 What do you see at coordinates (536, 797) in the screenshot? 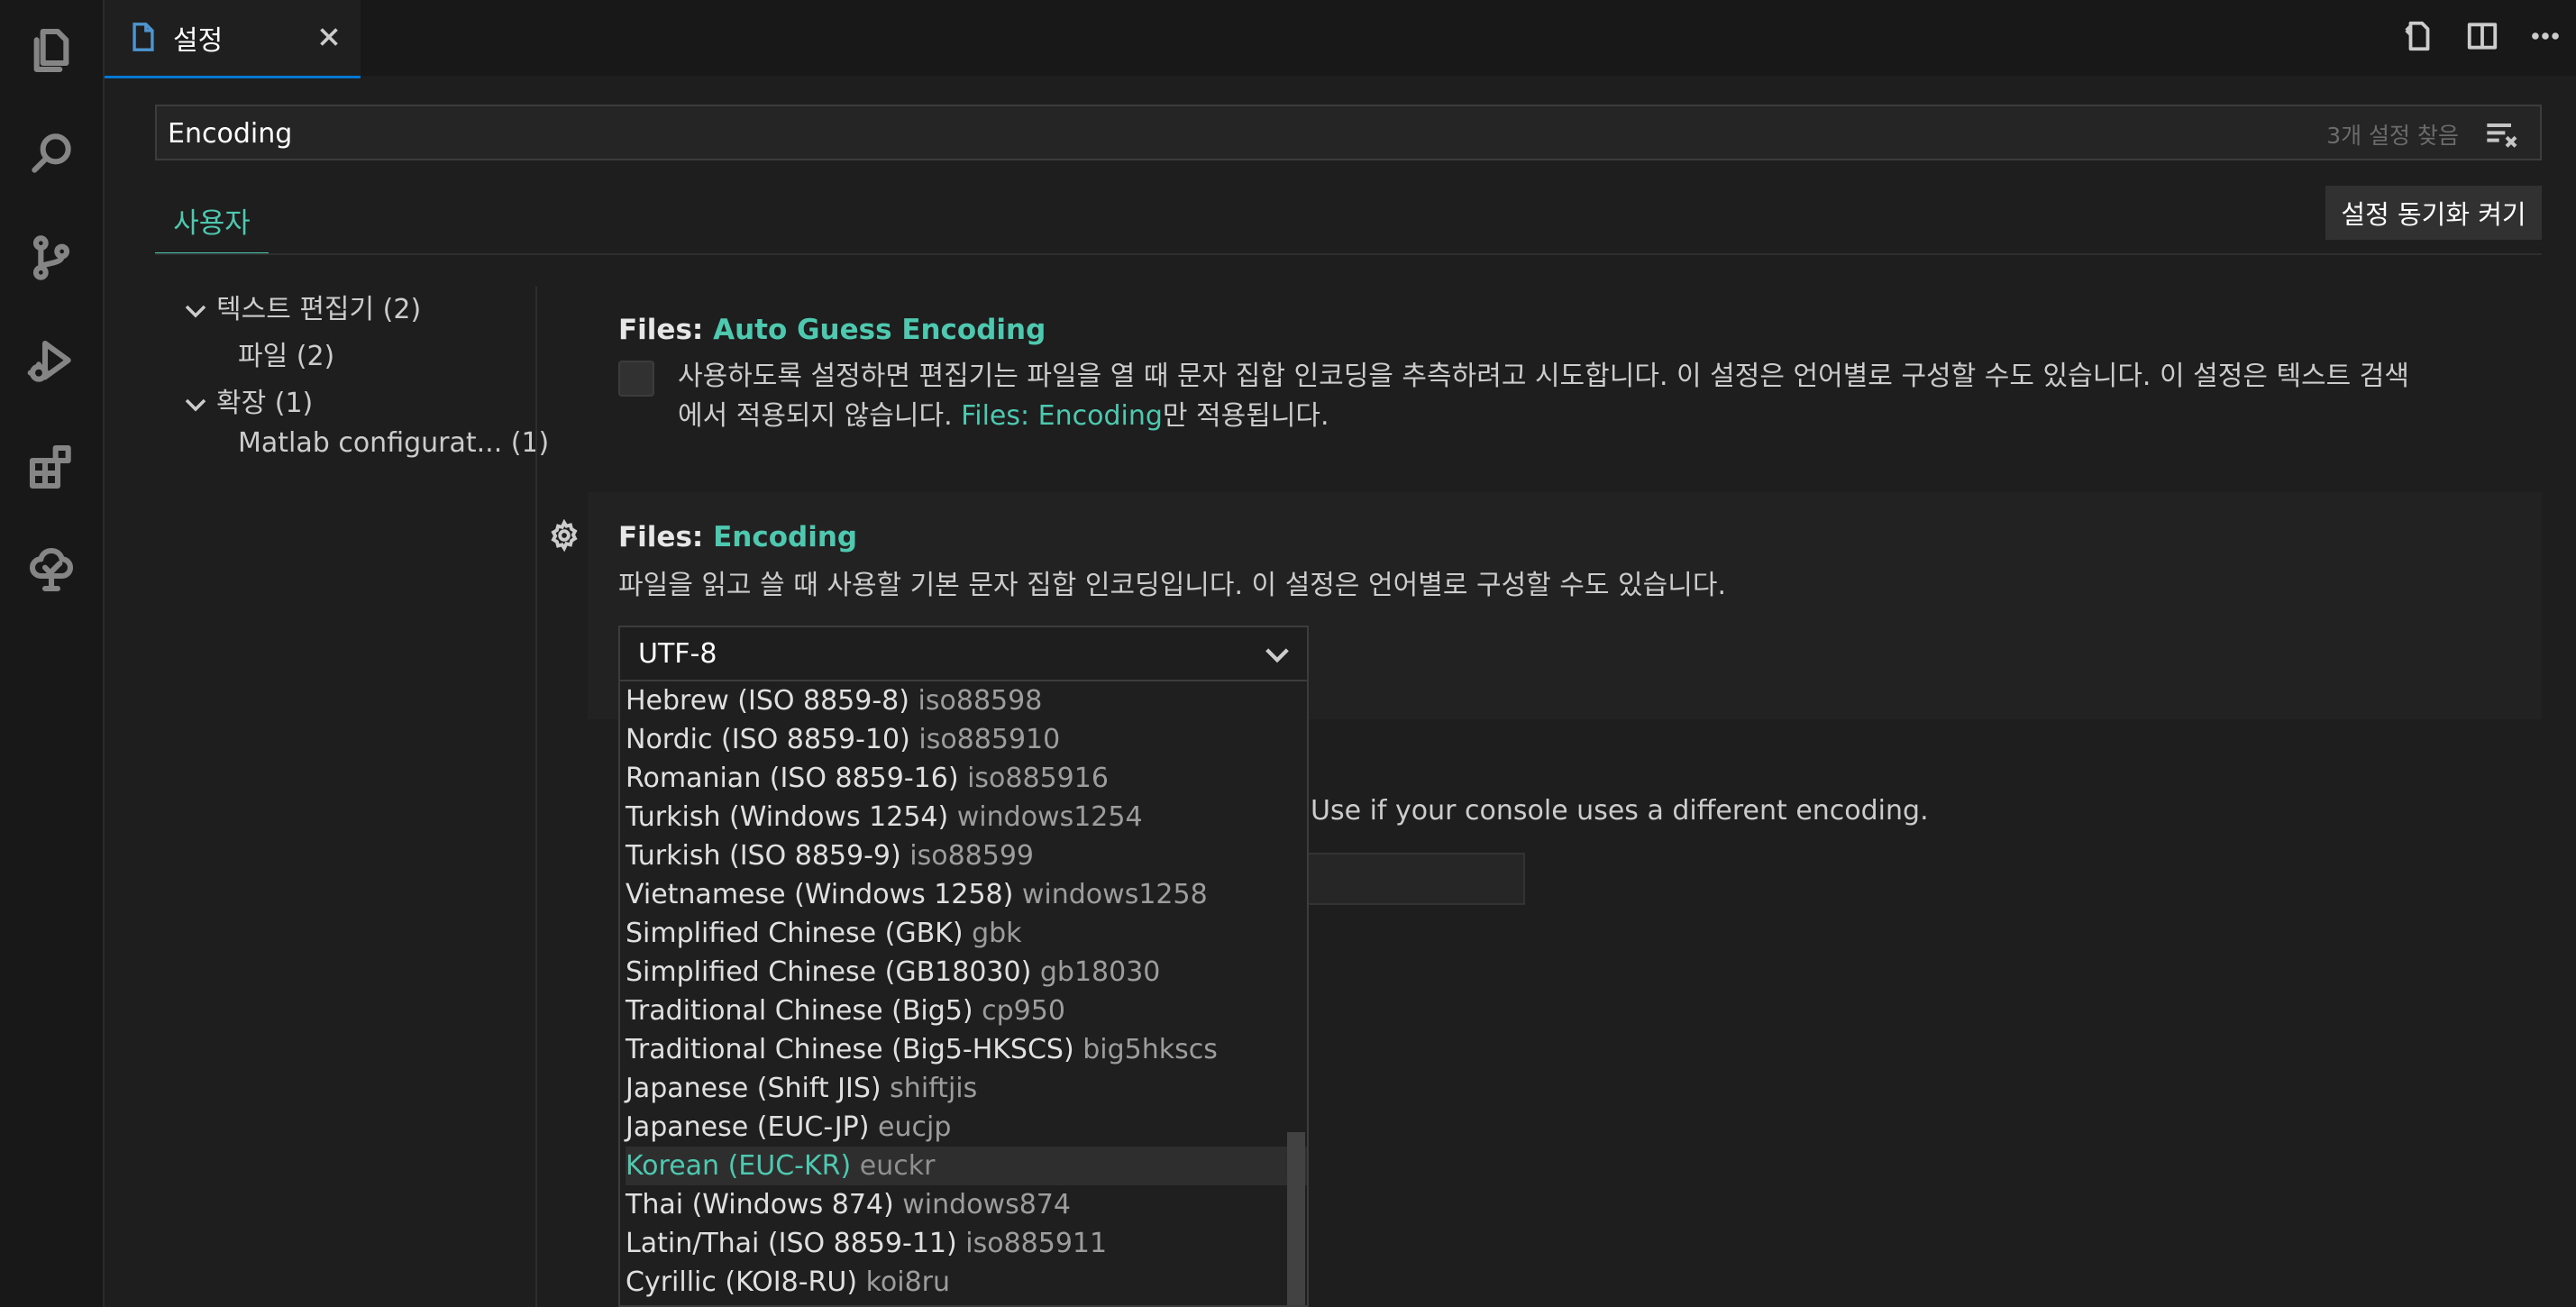
I see `toc-divider` at bounding box center [536, 797].